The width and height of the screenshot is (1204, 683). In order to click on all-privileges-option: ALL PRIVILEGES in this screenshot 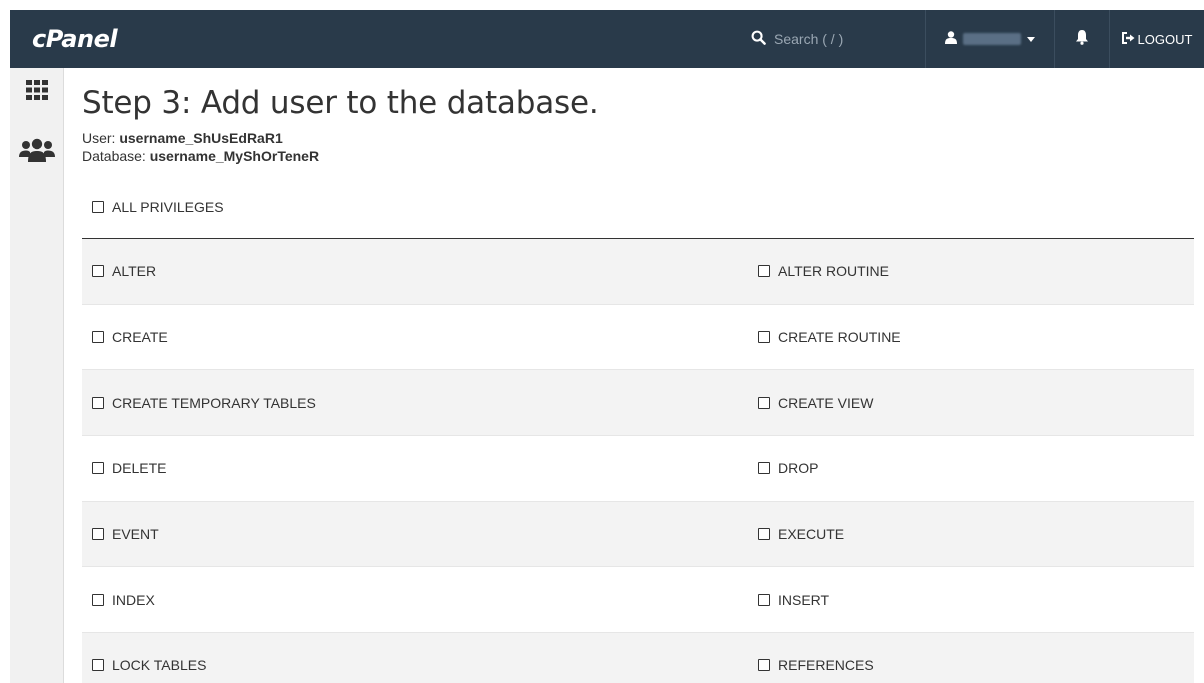, I will do `click(638, 207)`.